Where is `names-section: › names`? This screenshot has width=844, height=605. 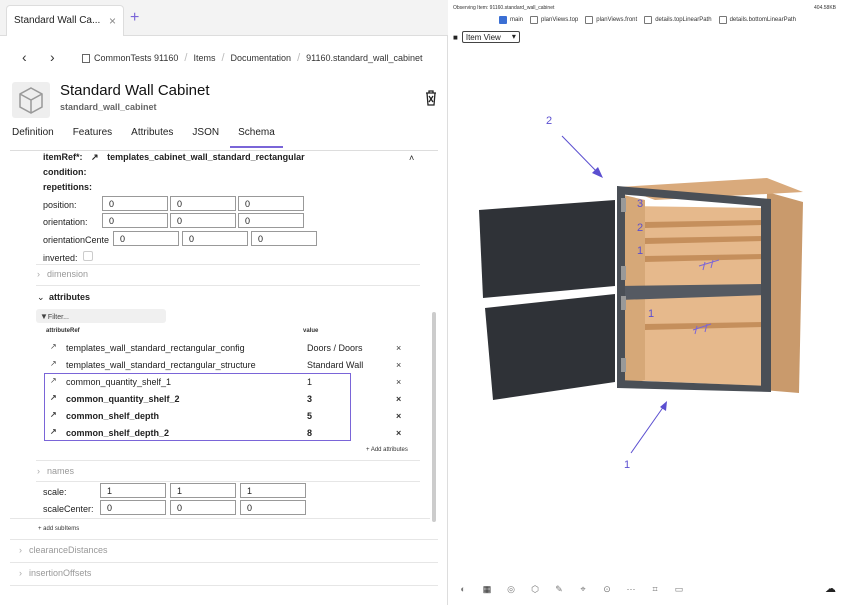
names-section: › names is located at coordinates (55, 471).